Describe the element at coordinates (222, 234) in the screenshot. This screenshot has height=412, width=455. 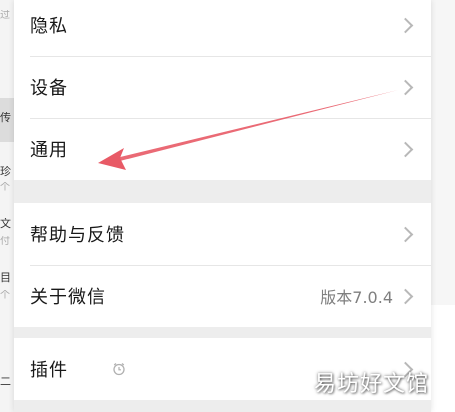
I see `settings-item-help-feedback: 帮助与反馈` at that location.